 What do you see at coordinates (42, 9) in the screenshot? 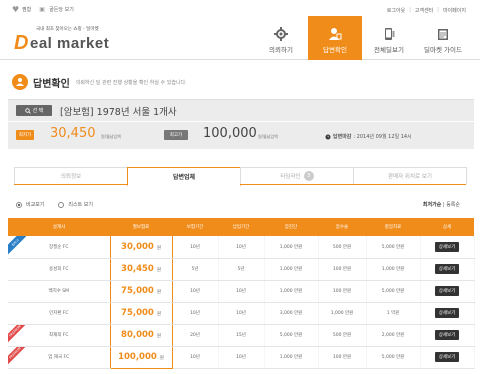
I see `box-icon: ▣` at bounding box center [42, 9].